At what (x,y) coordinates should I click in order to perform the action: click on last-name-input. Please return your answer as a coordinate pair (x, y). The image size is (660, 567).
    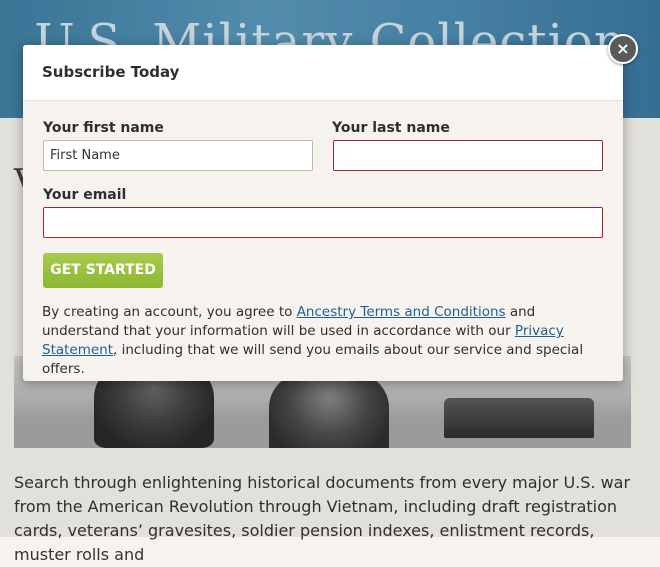
    Looking at the image, I should click on (468, 155).